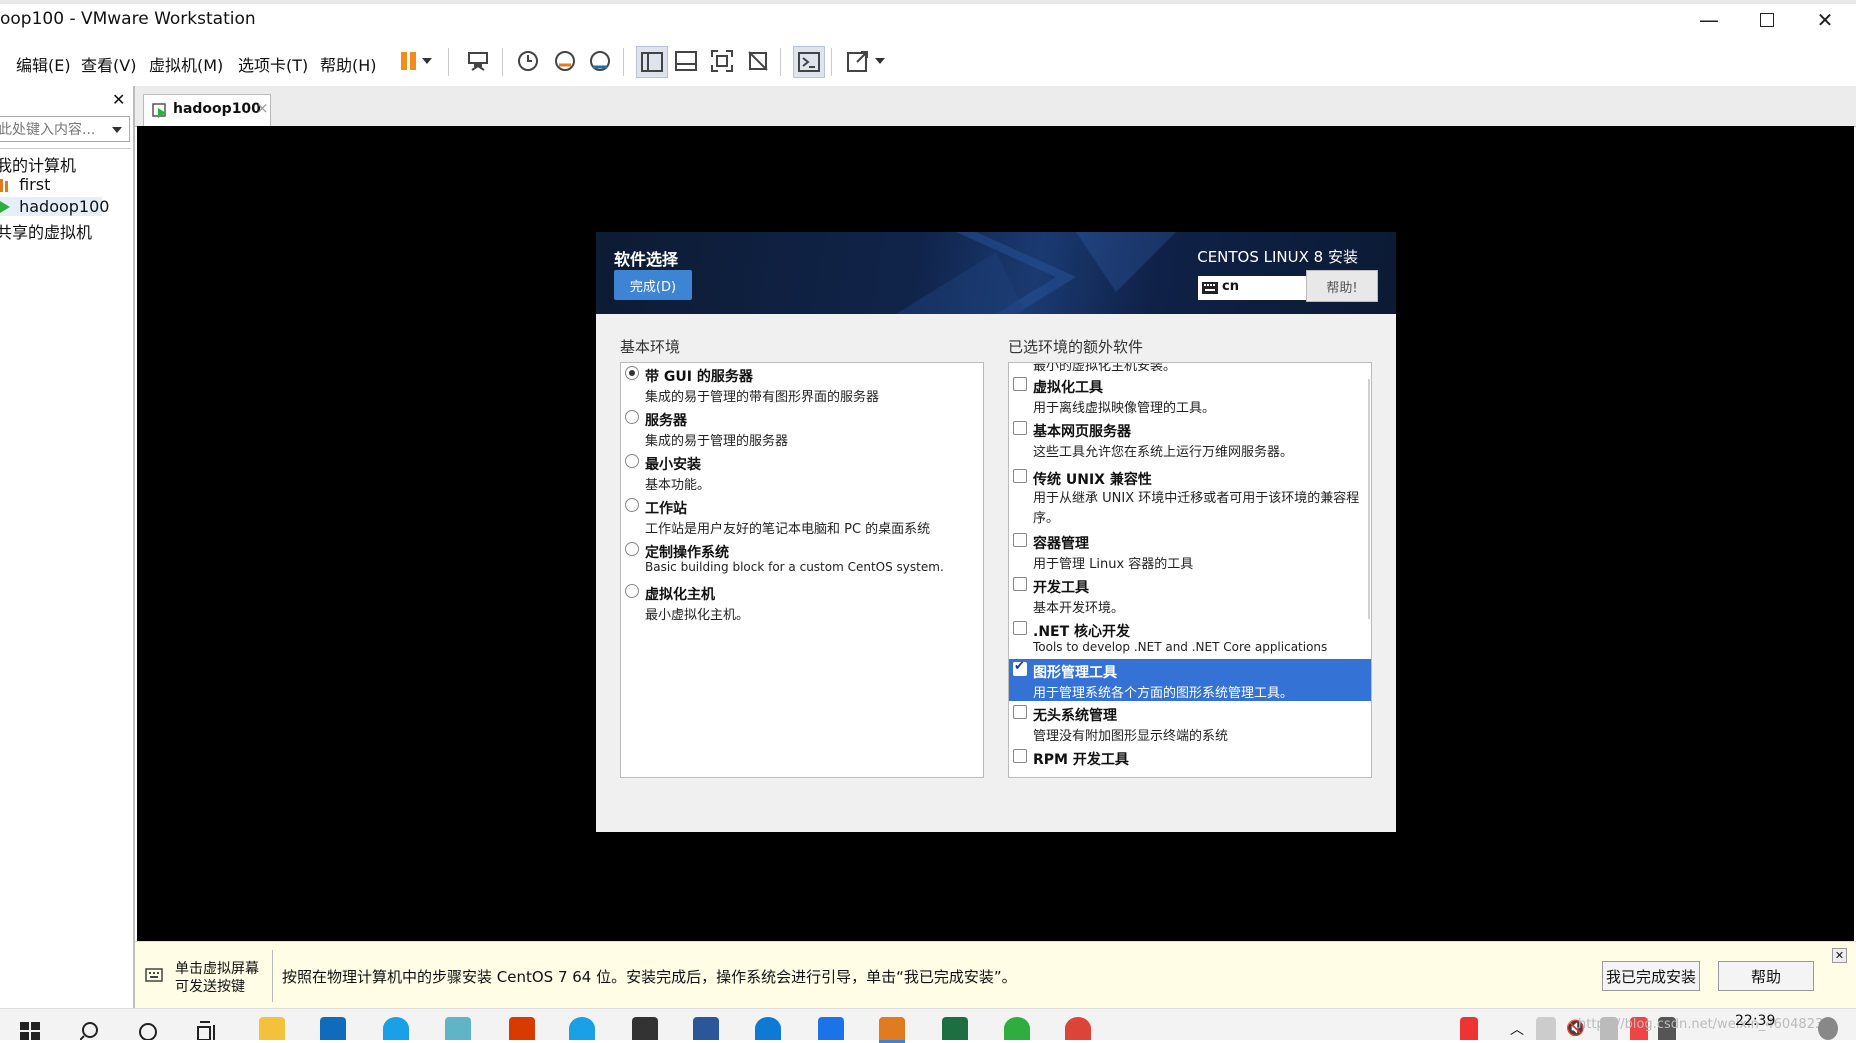 This screenshot has width=1856, height=1043. What do you see at coordinates (1190, 396) in the screenshot?
I see `addon-virtualization-tools: 虚拟化工具 用于离线虚拟映像管理的工具。` at bounding box center [1190, 396].